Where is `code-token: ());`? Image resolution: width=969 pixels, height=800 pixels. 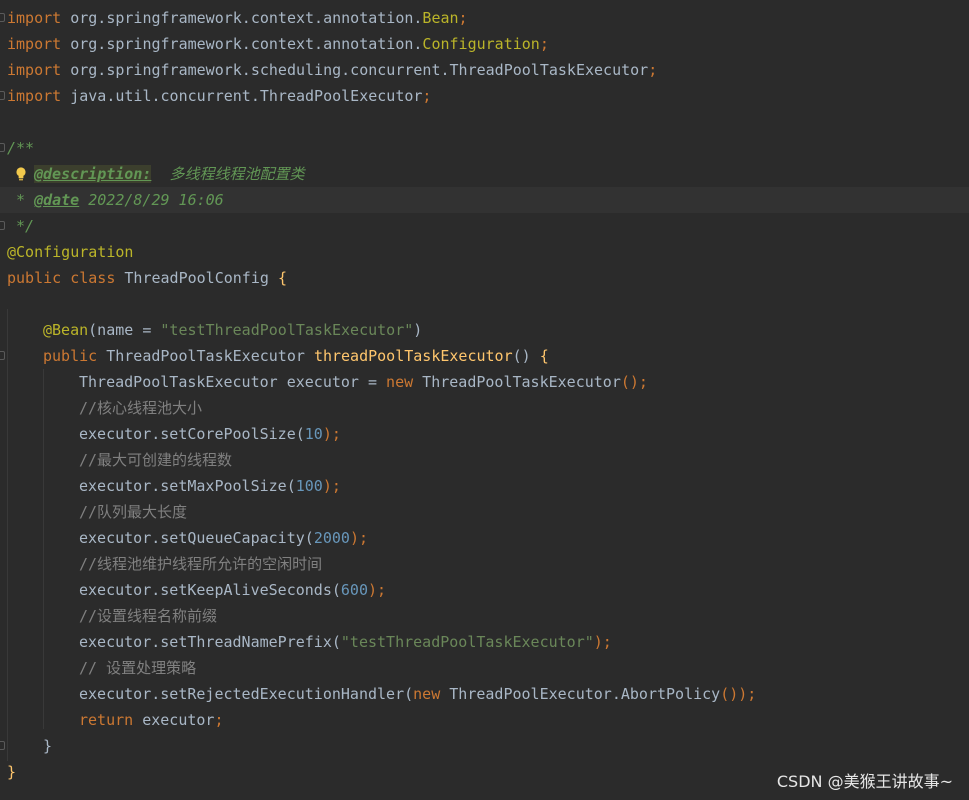
code-token: ()); is located at coordinates (738, 694).